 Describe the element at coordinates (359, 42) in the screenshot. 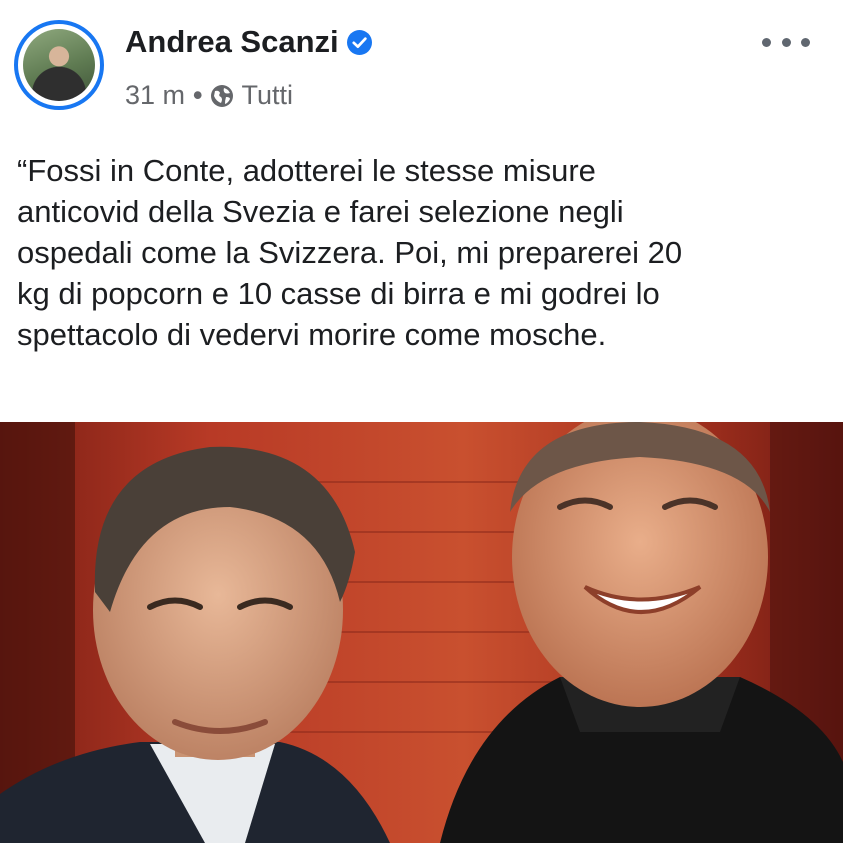

I see `verified-badge-icon` at that location.